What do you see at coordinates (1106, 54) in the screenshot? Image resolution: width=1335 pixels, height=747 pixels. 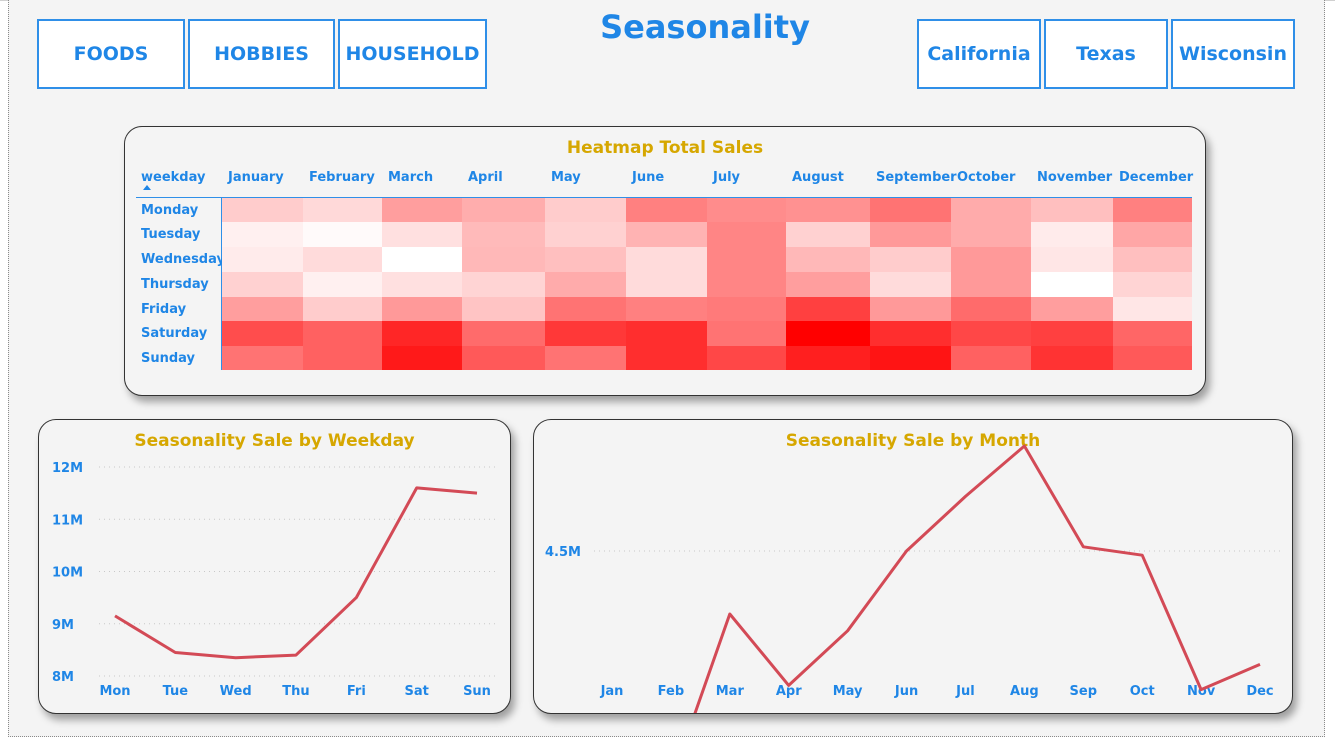 I see `texas-button: Texas` at bounding box center [1106, 54].